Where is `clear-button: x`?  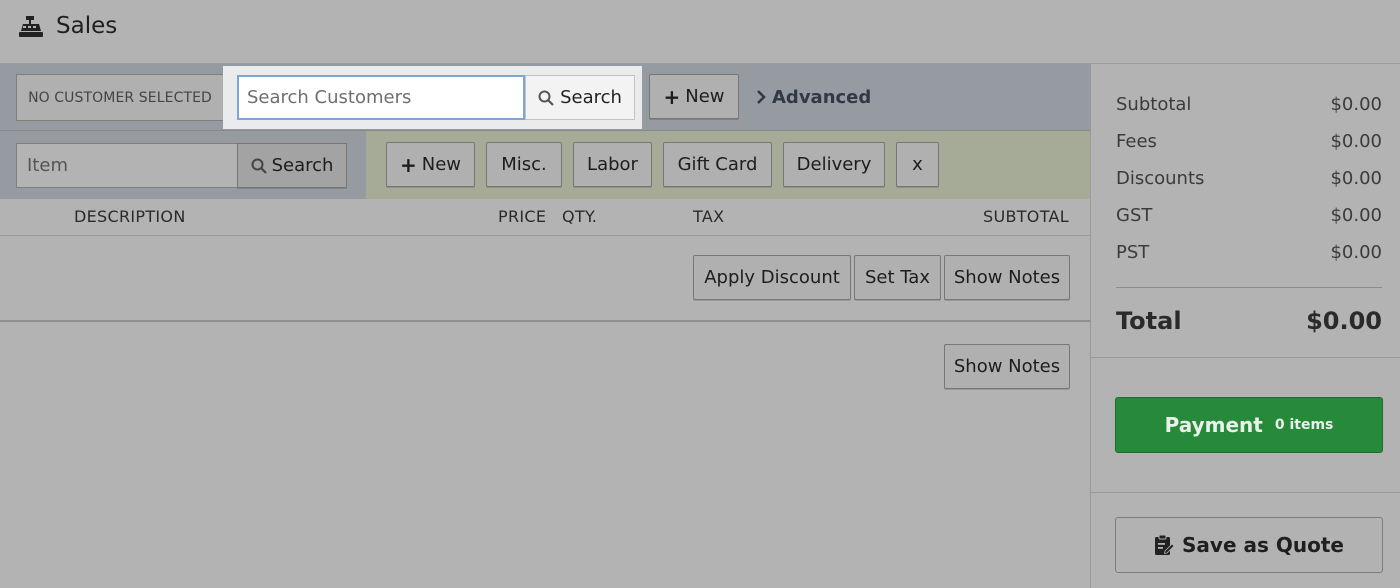
clear-button: x is located at coordinates (917, 164).